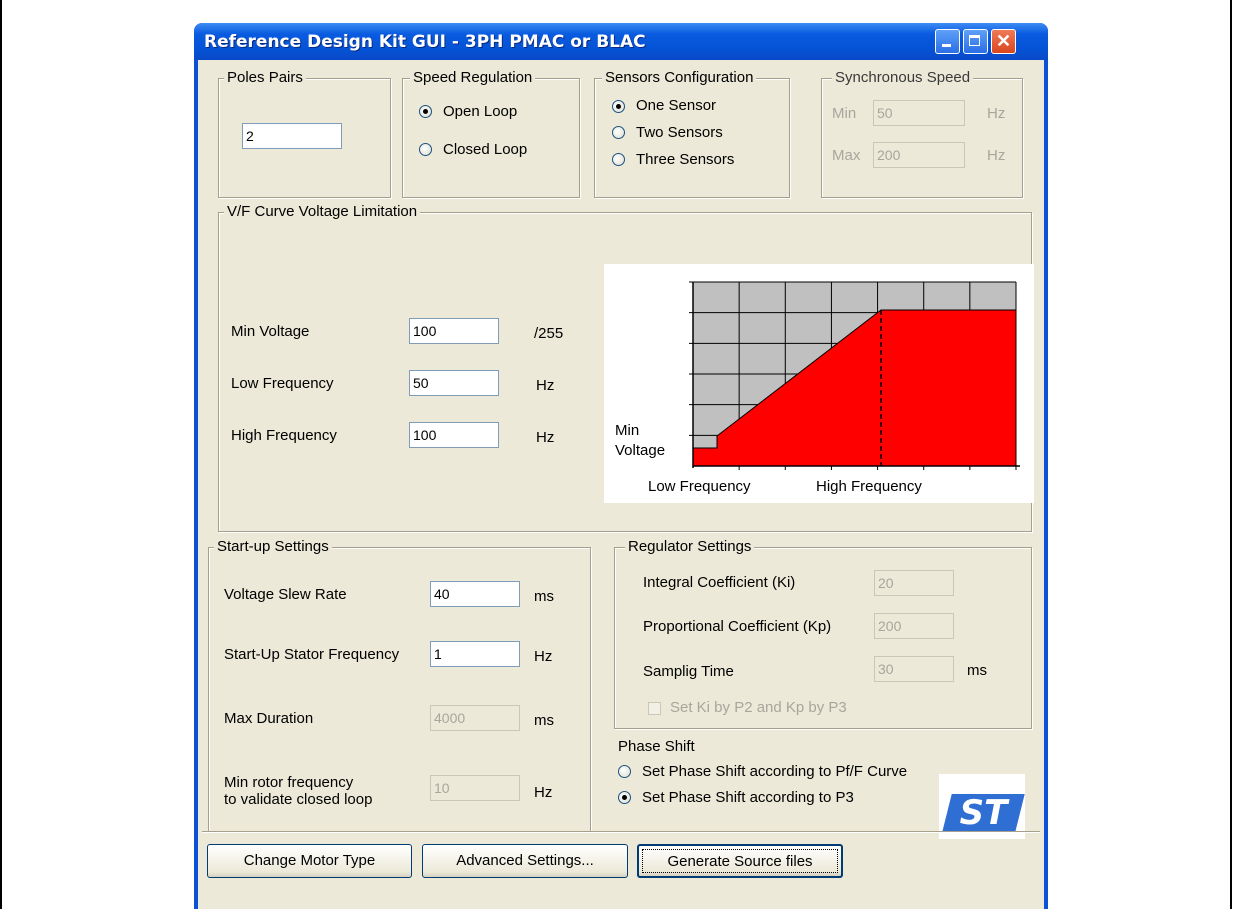 The image size is (1238, 909). I want to click on min-rotor-label-2: to validate closed loop, so click(298, 799).